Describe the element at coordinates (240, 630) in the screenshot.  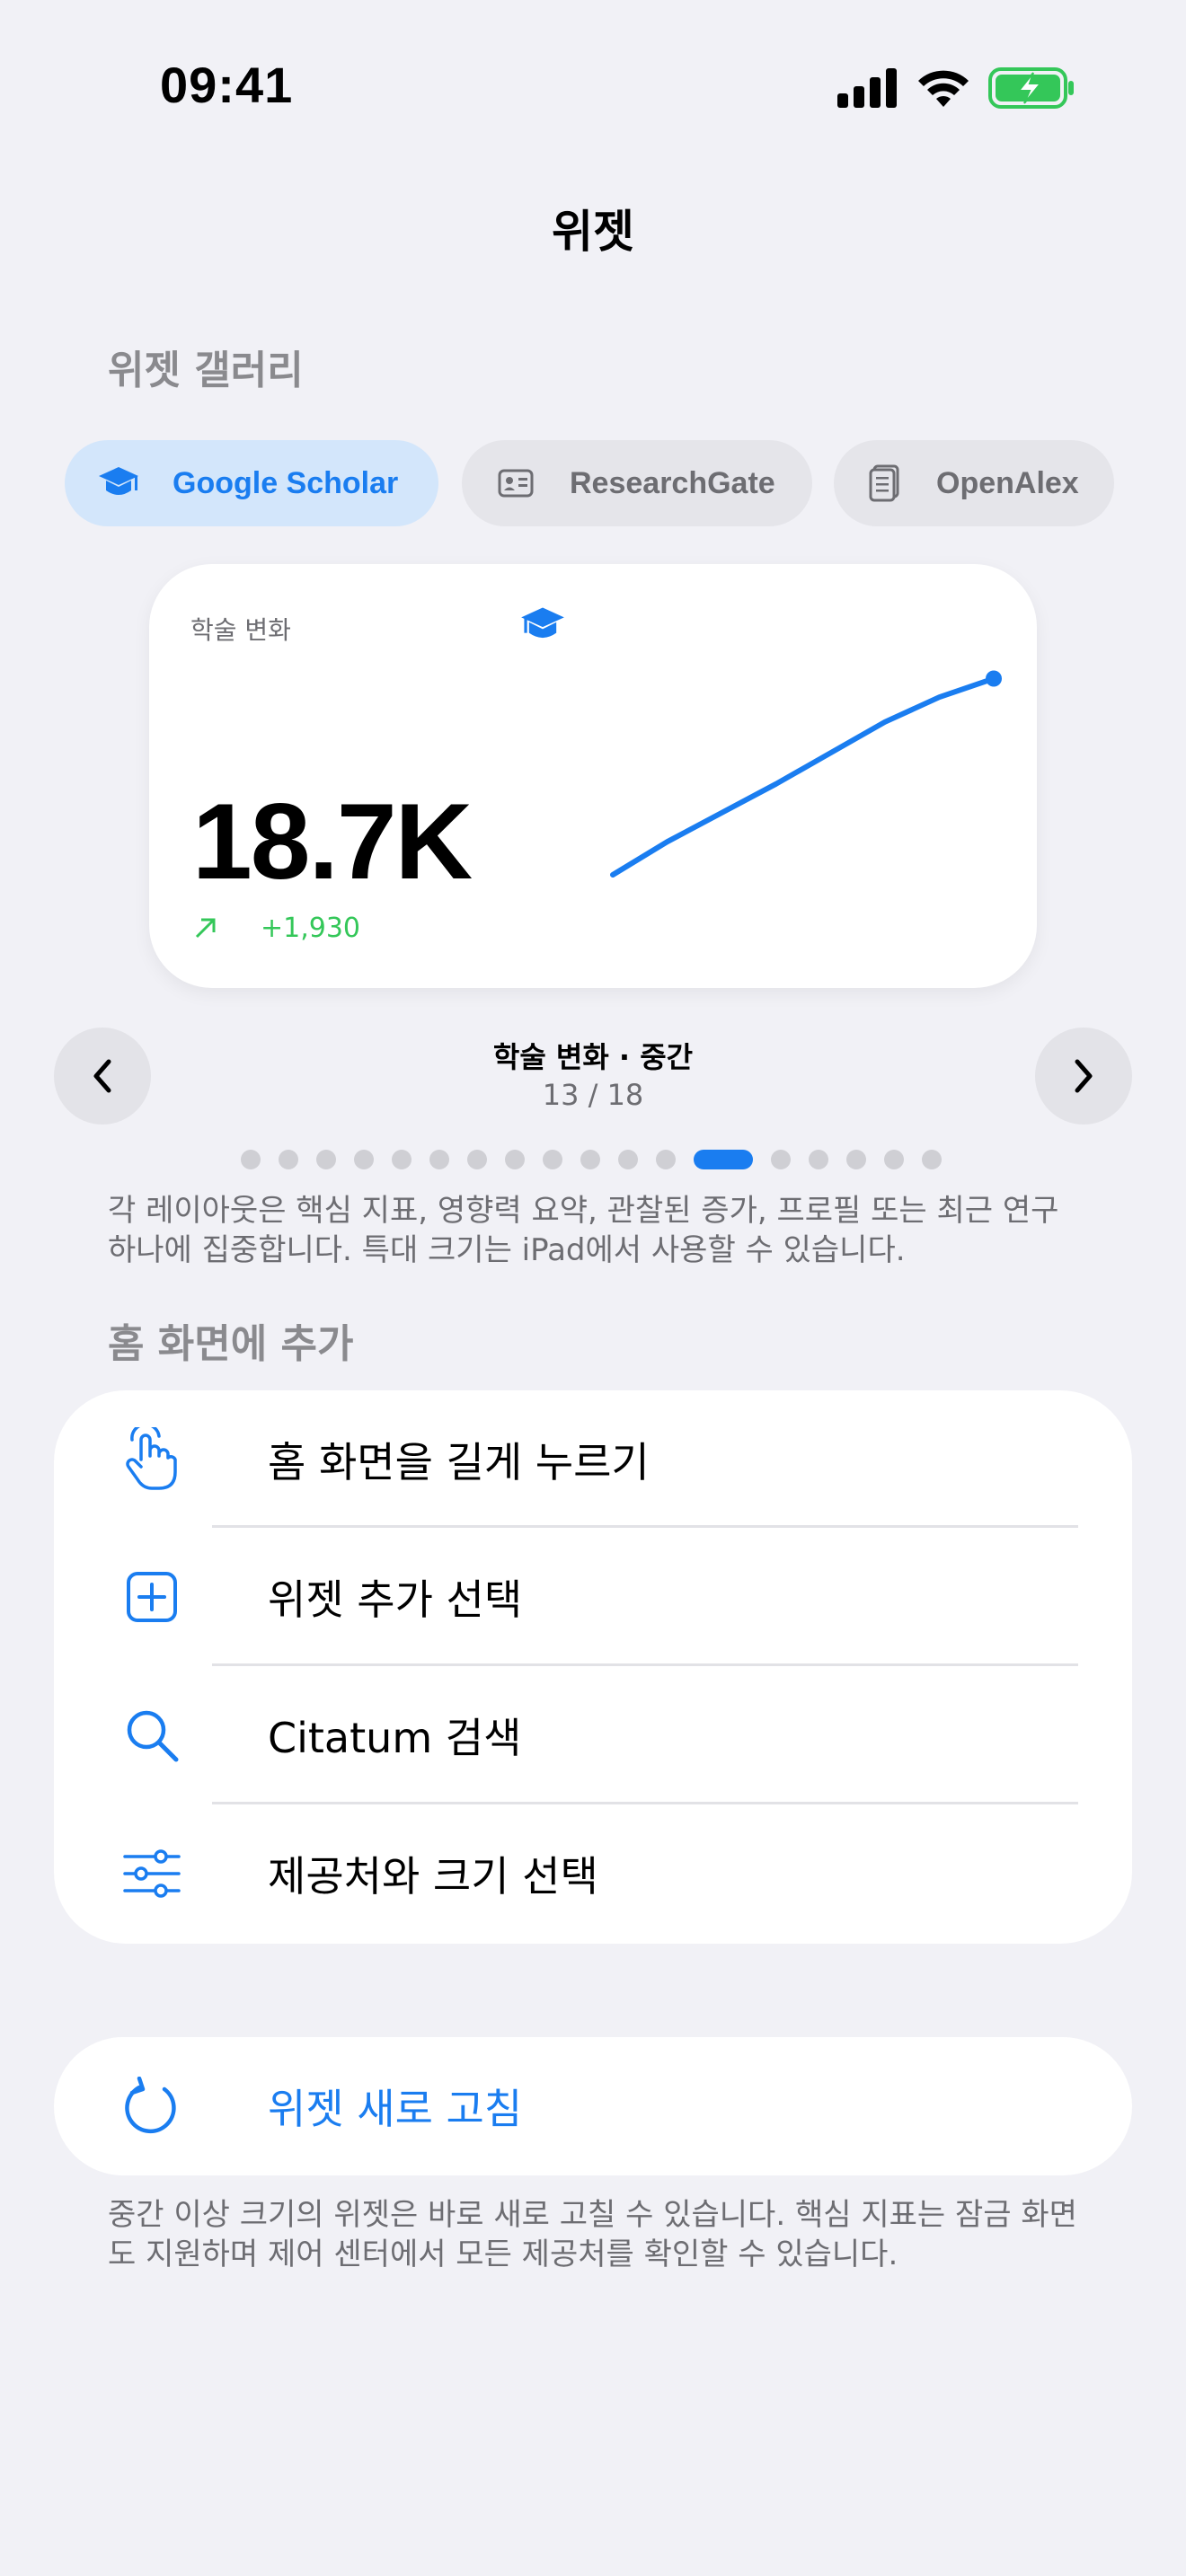
I see `widget-label: 학술 변화` at that location.